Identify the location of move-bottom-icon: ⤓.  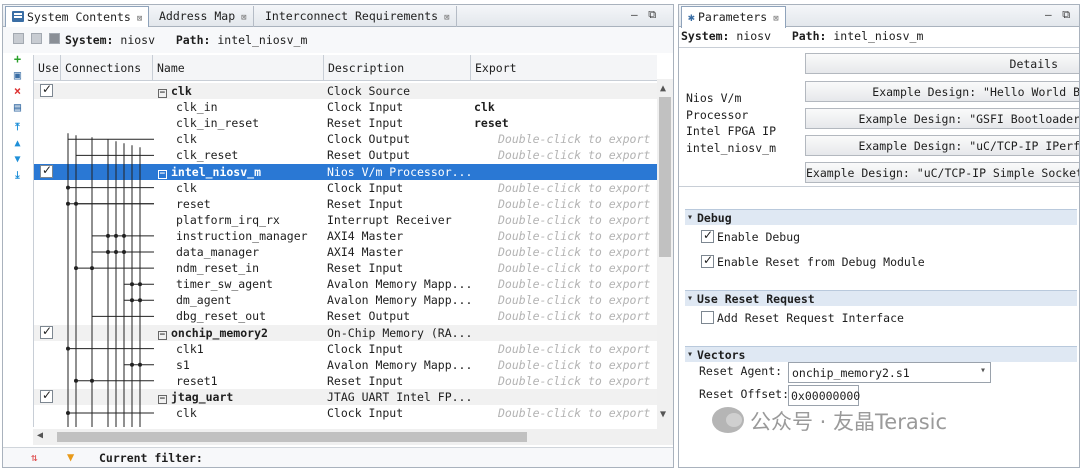
(17, 175).